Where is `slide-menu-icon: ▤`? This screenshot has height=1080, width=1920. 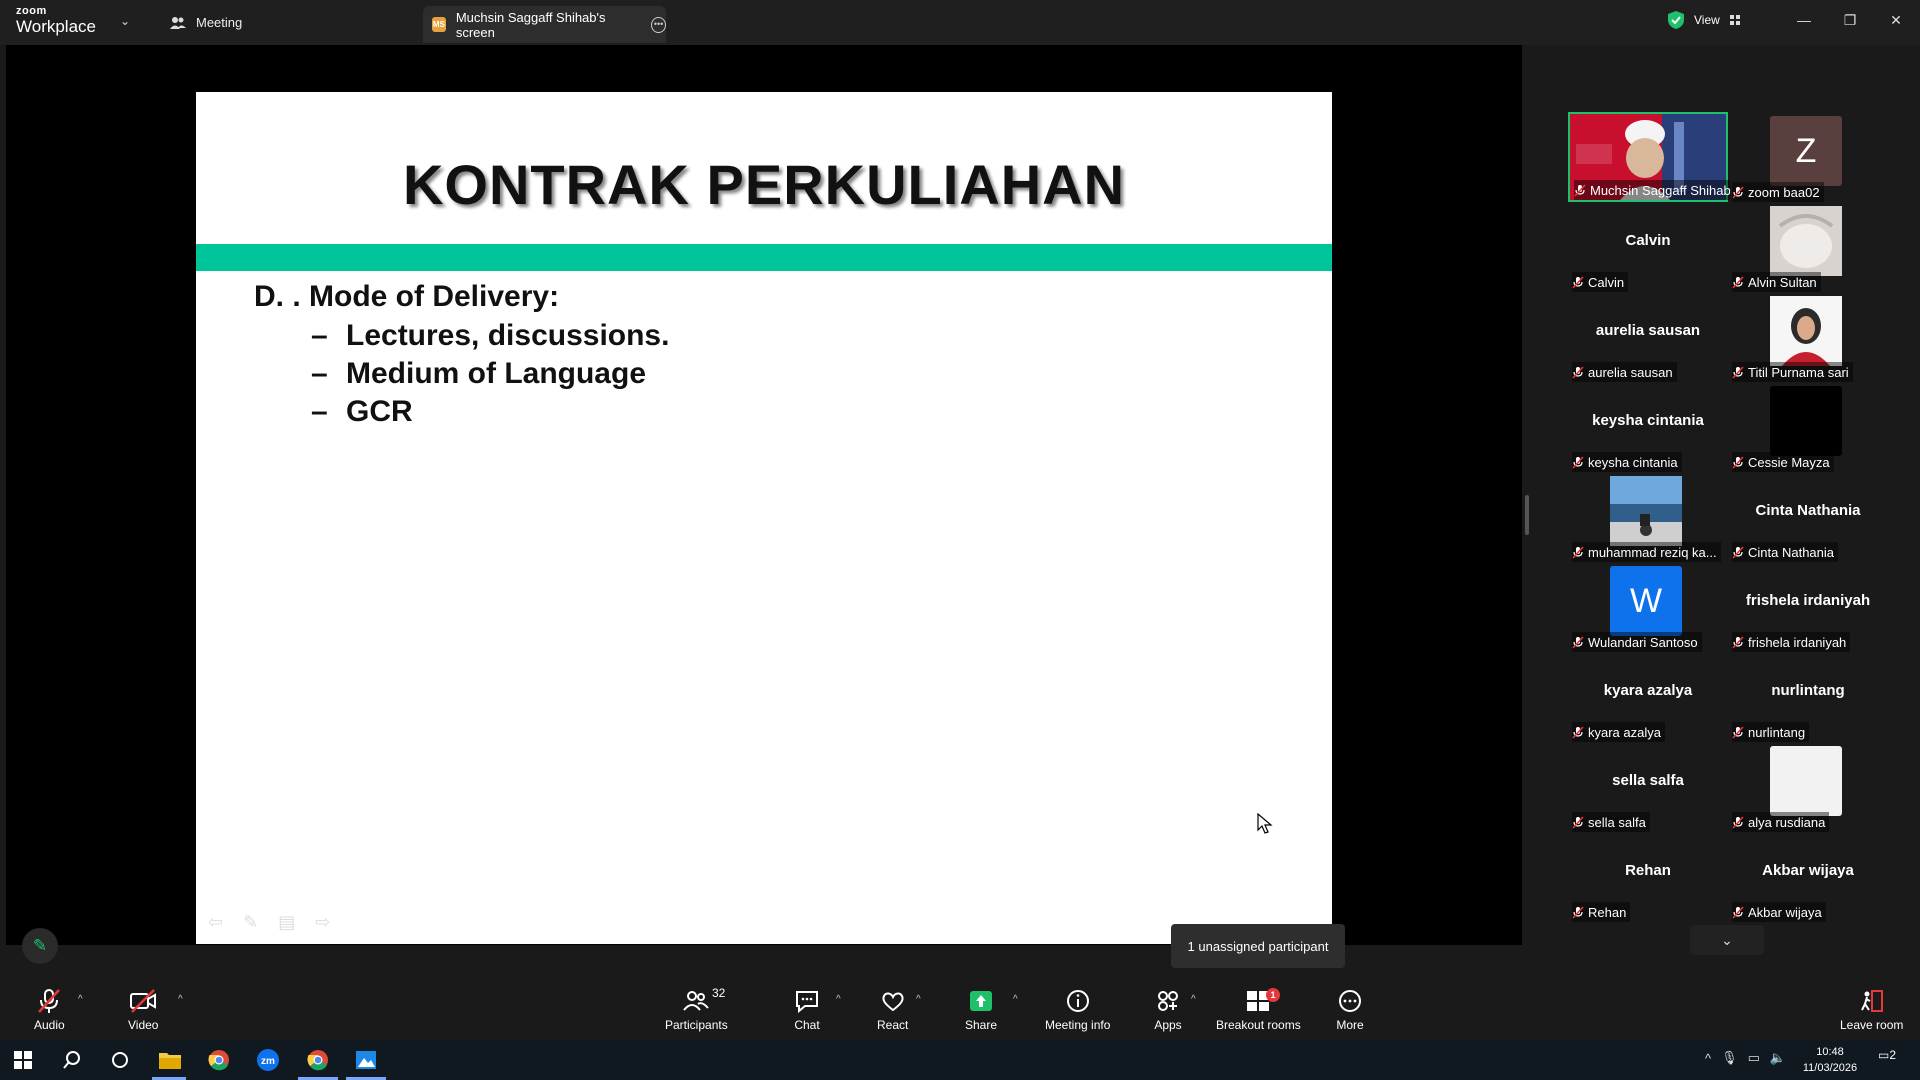 slide-menu-icon: ▤ is located at coordinates (286, 922).